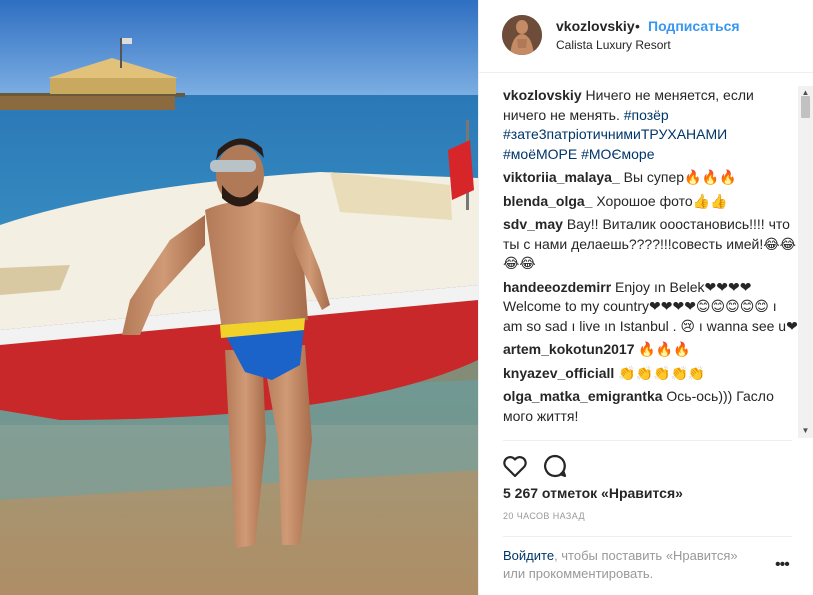 This screenshot has height=595, width=813. I want to click on scrollbar-thumb, so click(805, 107).